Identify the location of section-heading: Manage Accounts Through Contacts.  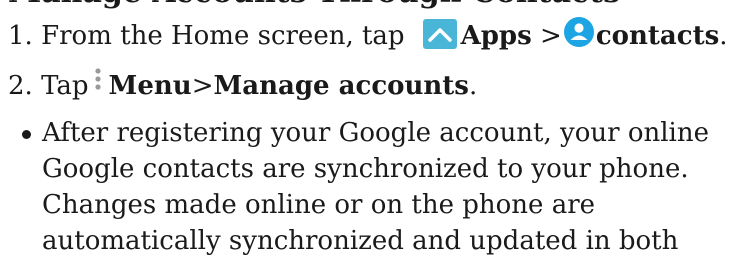
(314, 5).